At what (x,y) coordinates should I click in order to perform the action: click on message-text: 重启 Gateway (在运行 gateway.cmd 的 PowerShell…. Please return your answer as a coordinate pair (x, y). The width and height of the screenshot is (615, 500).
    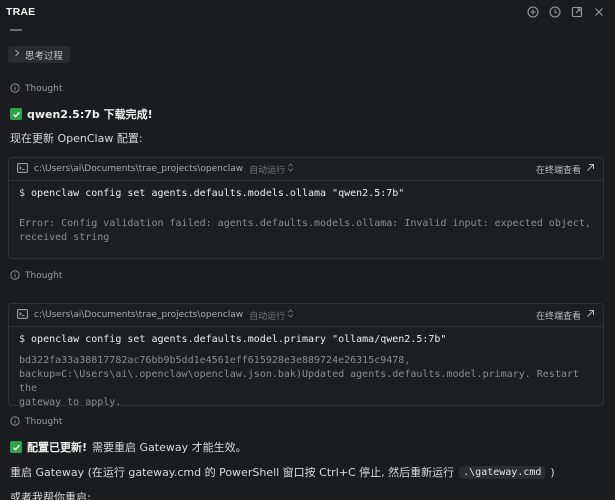
    Looking at the image, I should click on (282, 472).